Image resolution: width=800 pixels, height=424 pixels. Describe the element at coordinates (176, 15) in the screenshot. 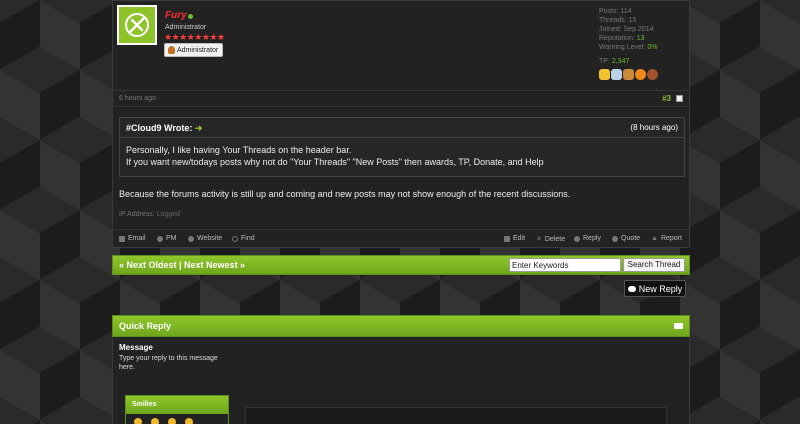

I see `username: Fury` at that location.